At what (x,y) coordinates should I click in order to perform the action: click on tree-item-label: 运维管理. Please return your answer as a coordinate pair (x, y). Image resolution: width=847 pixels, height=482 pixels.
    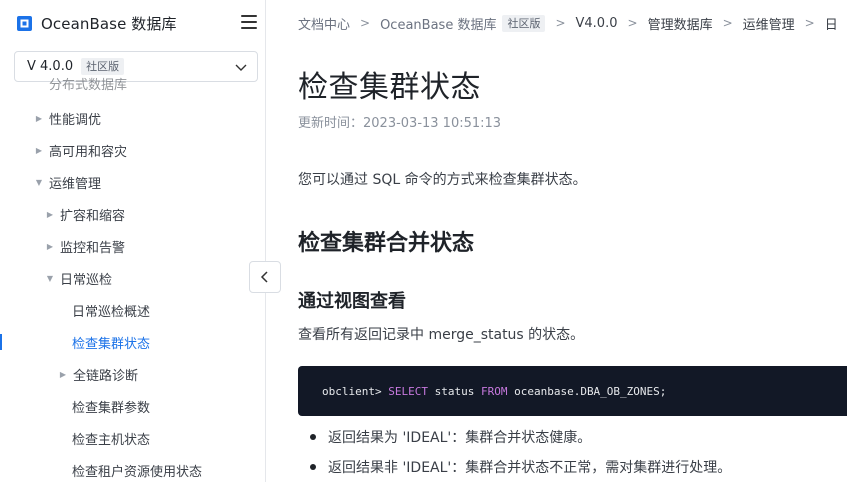
    Looking at the image, I should click on (75, 184).